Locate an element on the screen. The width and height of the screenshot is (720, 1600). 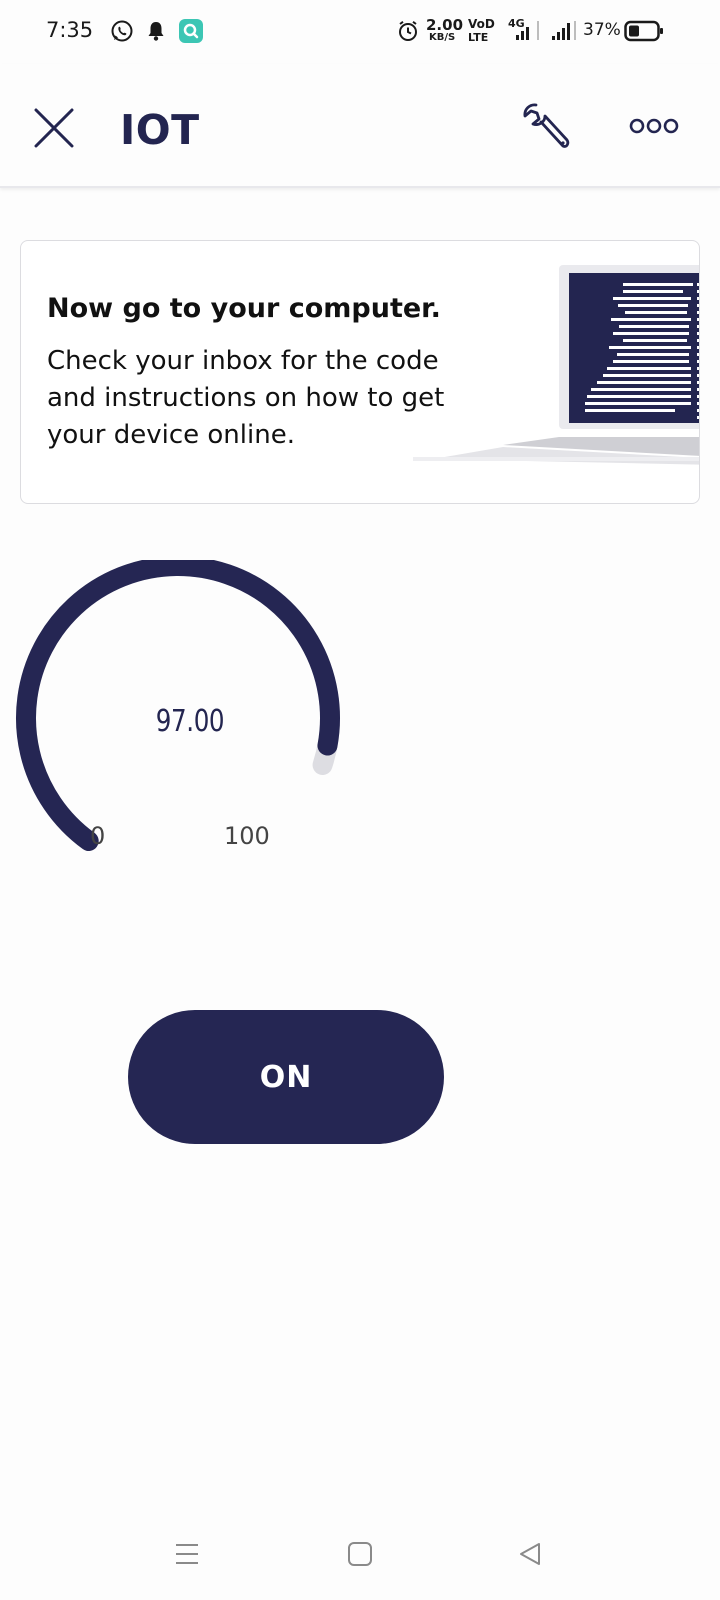
more-horizontal-icon is located at coordinates (654, 128).